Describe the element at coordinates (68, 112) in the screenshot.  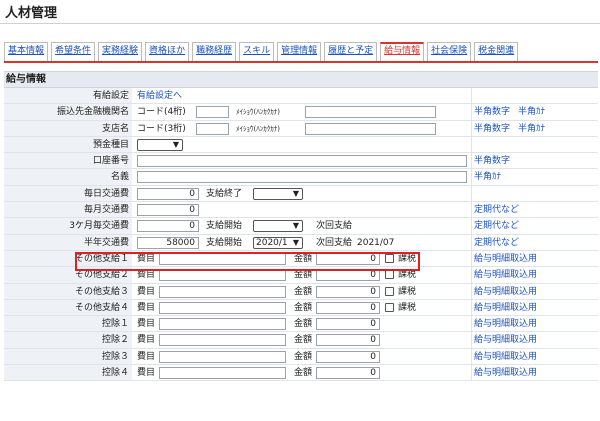
I see `label-bank: 振込先金融機関名` at that location.